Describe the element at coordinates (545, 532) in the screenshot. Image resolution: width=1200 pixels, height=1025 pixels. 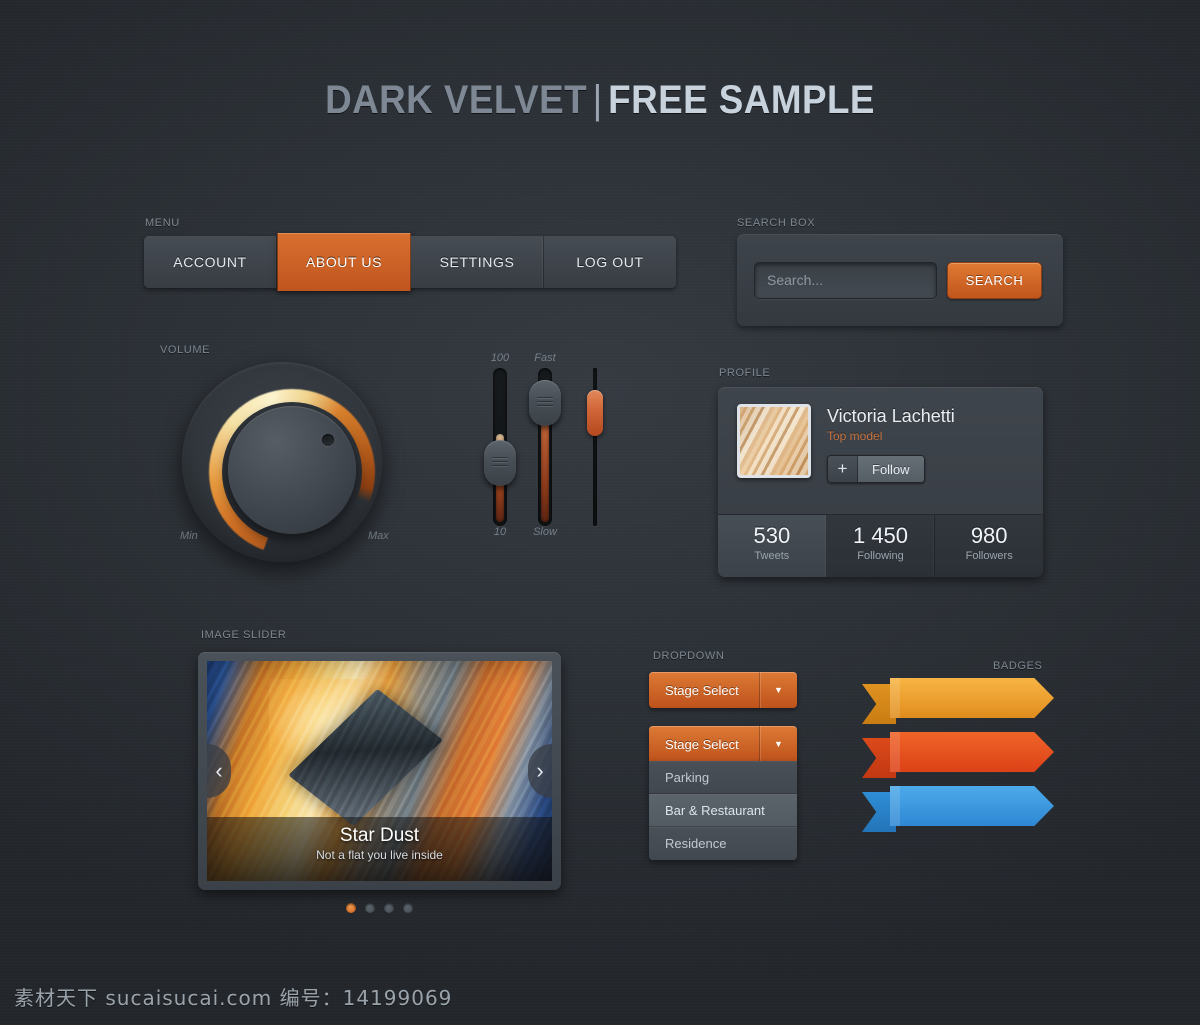
I see `slider-2-bottom-label: Slow` at that location.